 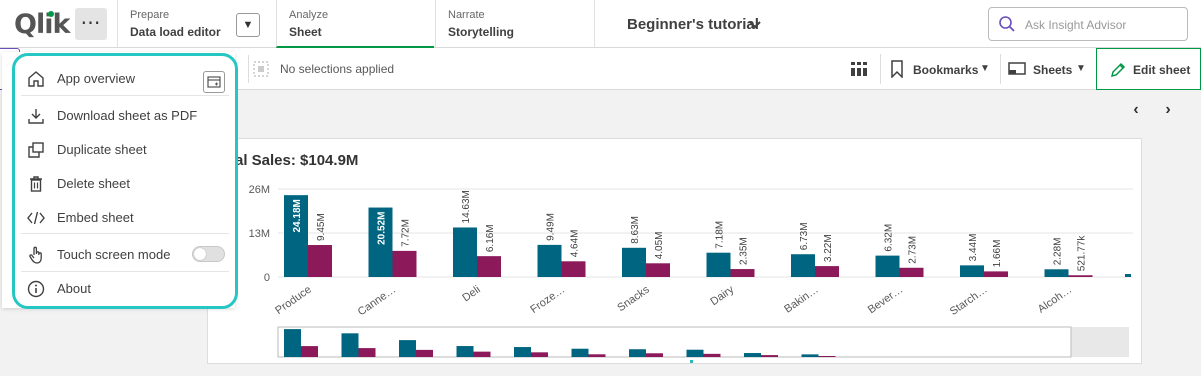 I want to click on data-label: 521.77k, so click(x=1082, y=253).